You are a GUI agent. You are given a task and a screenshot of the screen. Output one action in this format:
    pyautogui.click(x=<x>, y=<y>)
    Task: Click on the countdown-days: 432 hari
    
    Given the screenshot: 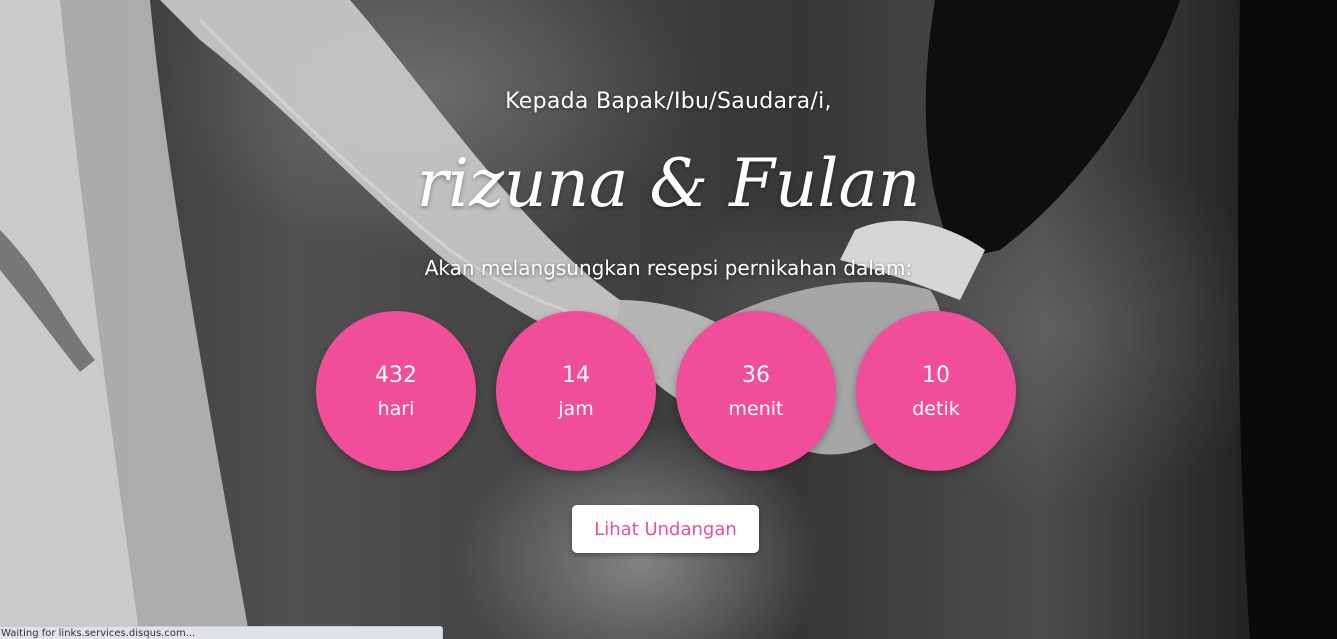 What is the action you would take?
    pyautogui.click(x=396, y=391)
    